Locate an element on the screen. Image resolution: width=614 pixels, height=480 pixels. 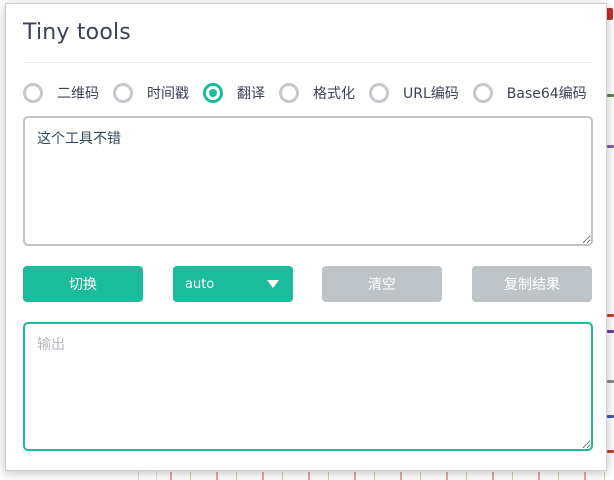
language-select: auto is located at coordinates (233, 284).